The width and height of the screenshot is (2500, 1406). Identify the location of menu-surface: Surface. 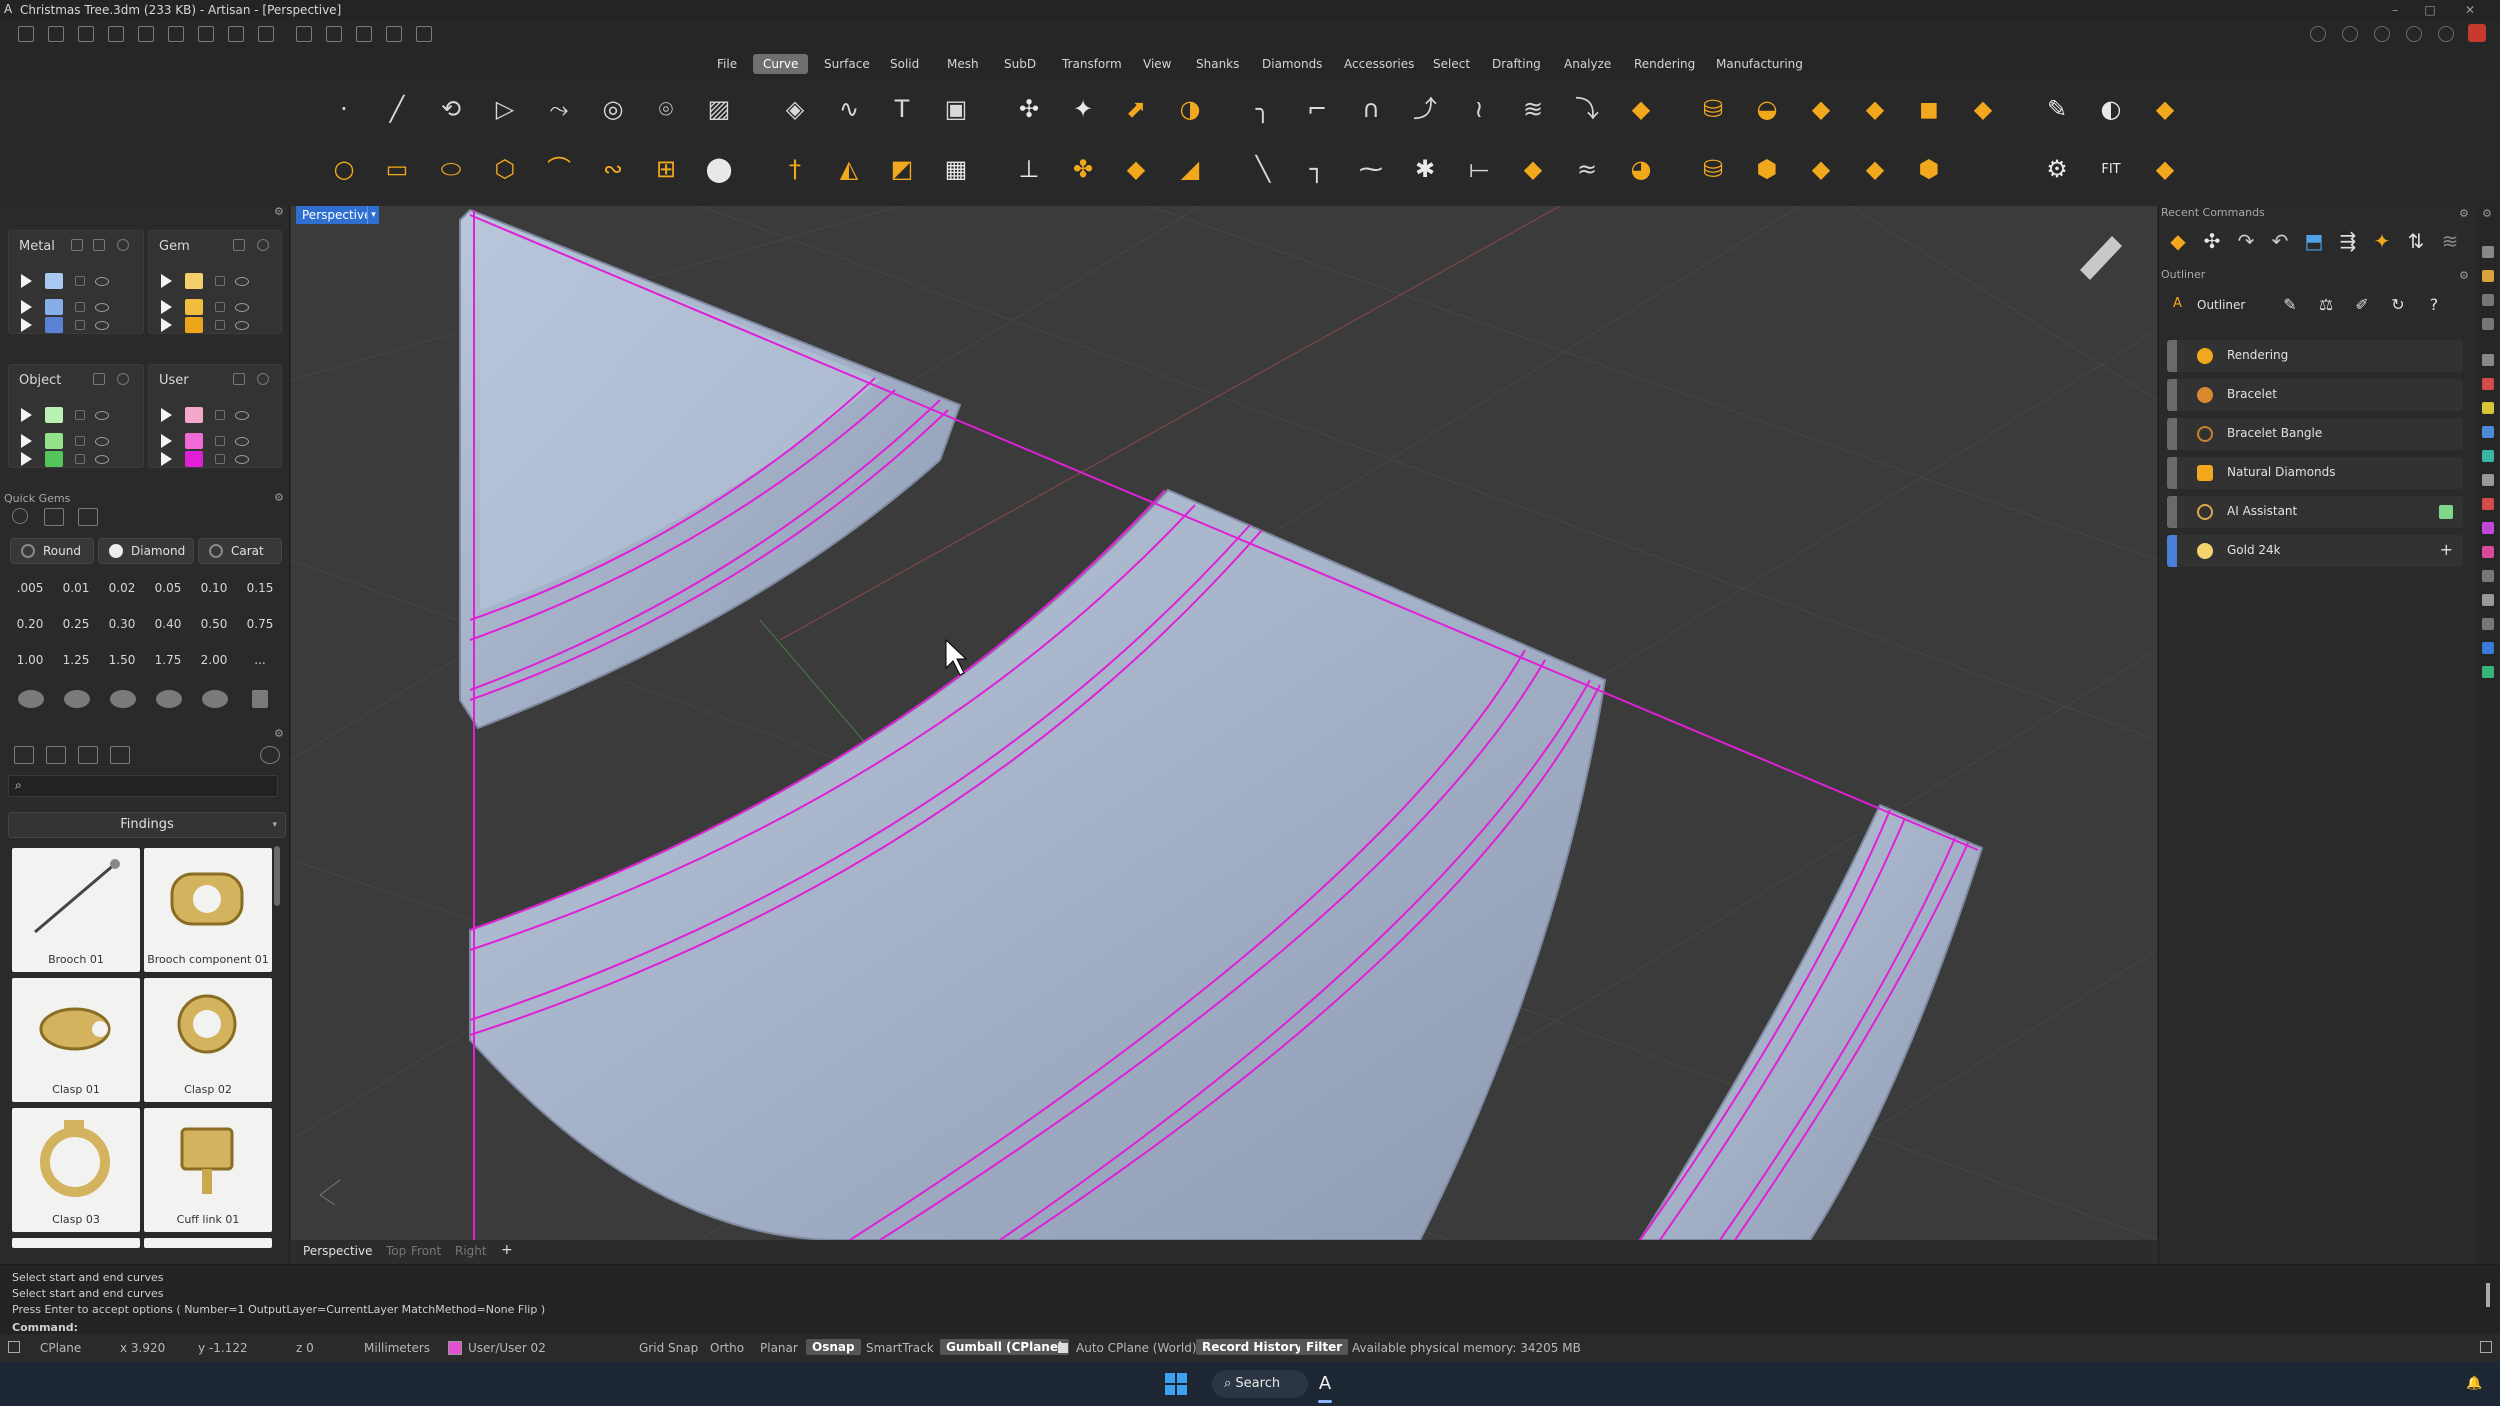
(847, 64).